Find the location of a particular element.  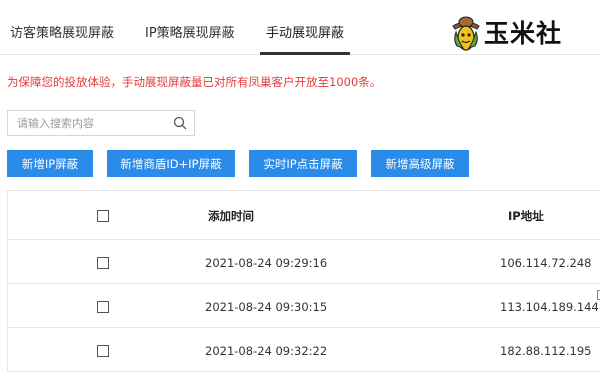

active-tab-indicator is located at coordinates (305, 53).